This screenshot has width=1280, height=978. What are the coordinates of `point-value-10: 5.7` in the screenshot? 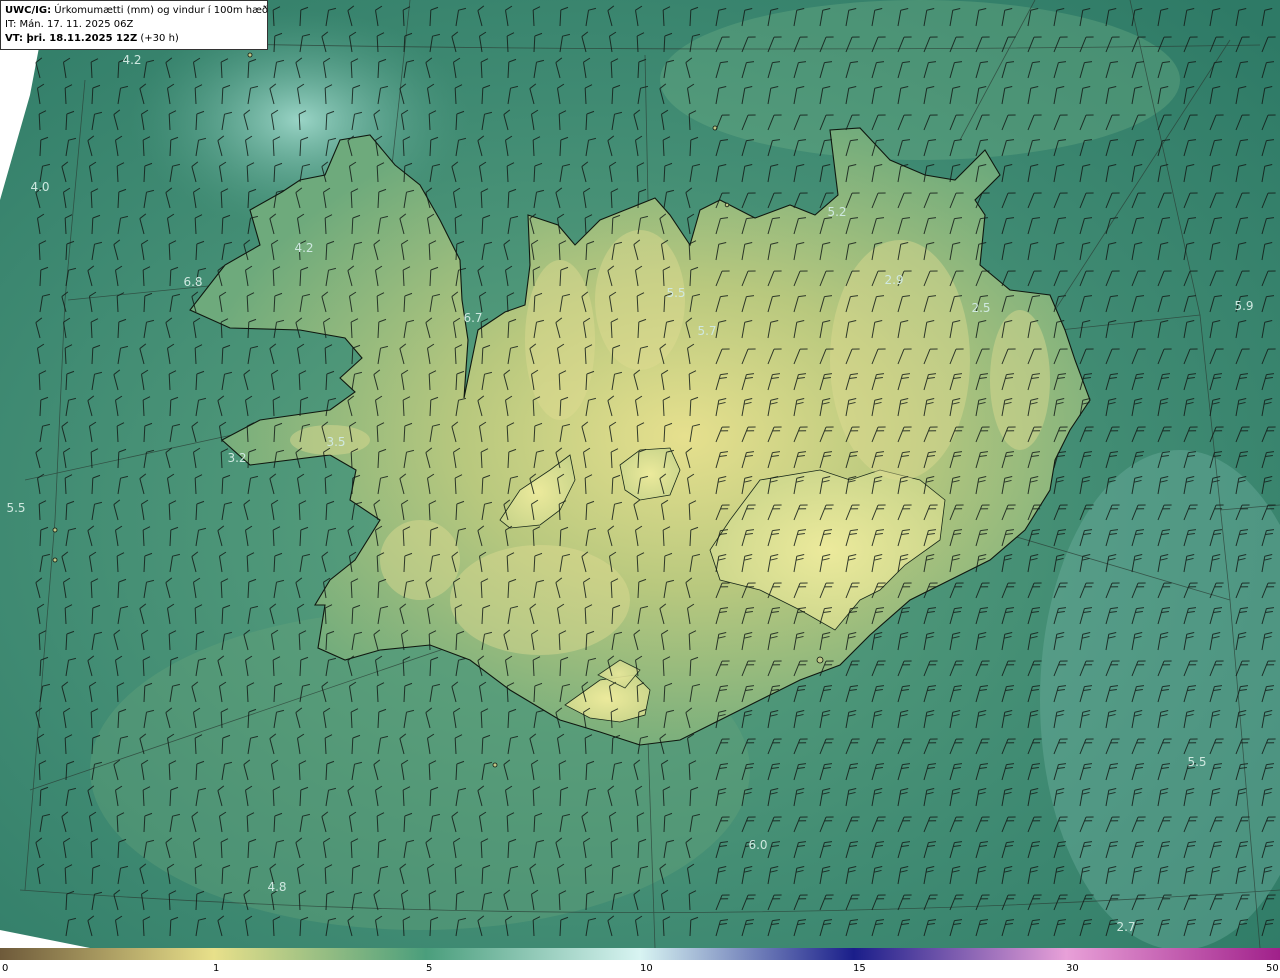 It's located at (706, 331).